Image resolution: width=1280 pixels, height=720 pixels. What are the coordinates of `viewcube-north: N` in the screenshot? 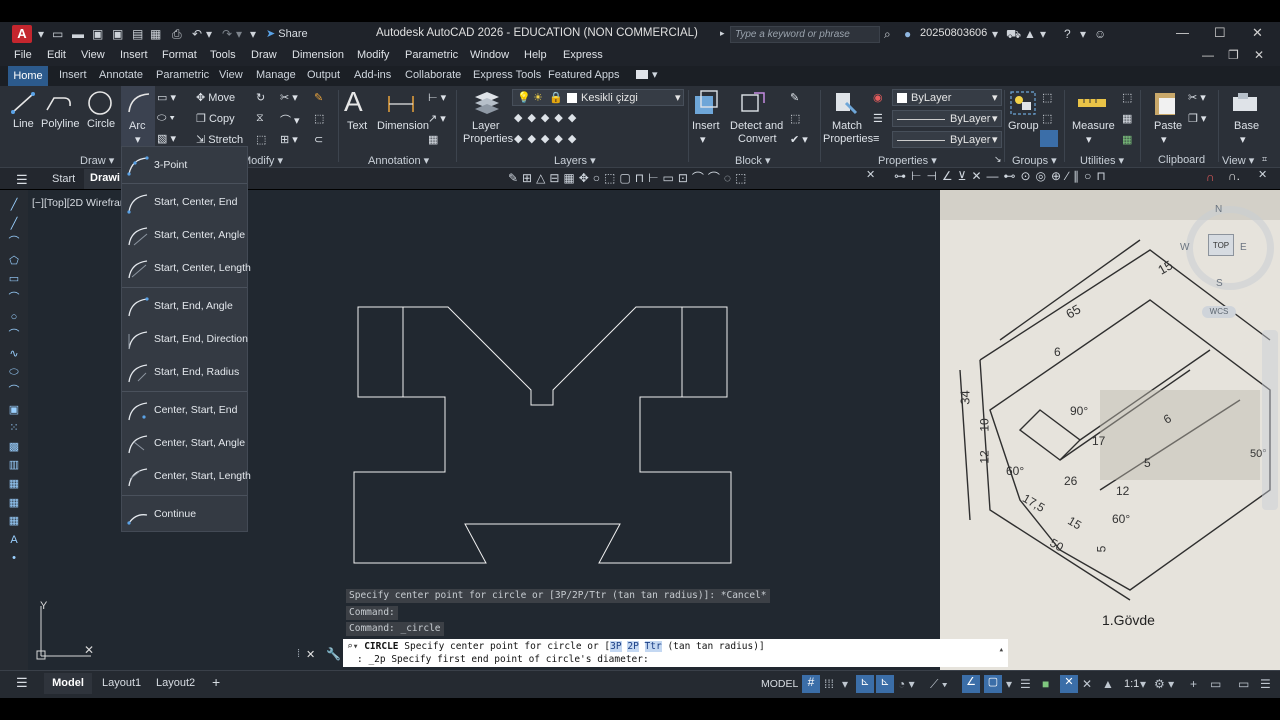 It's located at (1218, 209).